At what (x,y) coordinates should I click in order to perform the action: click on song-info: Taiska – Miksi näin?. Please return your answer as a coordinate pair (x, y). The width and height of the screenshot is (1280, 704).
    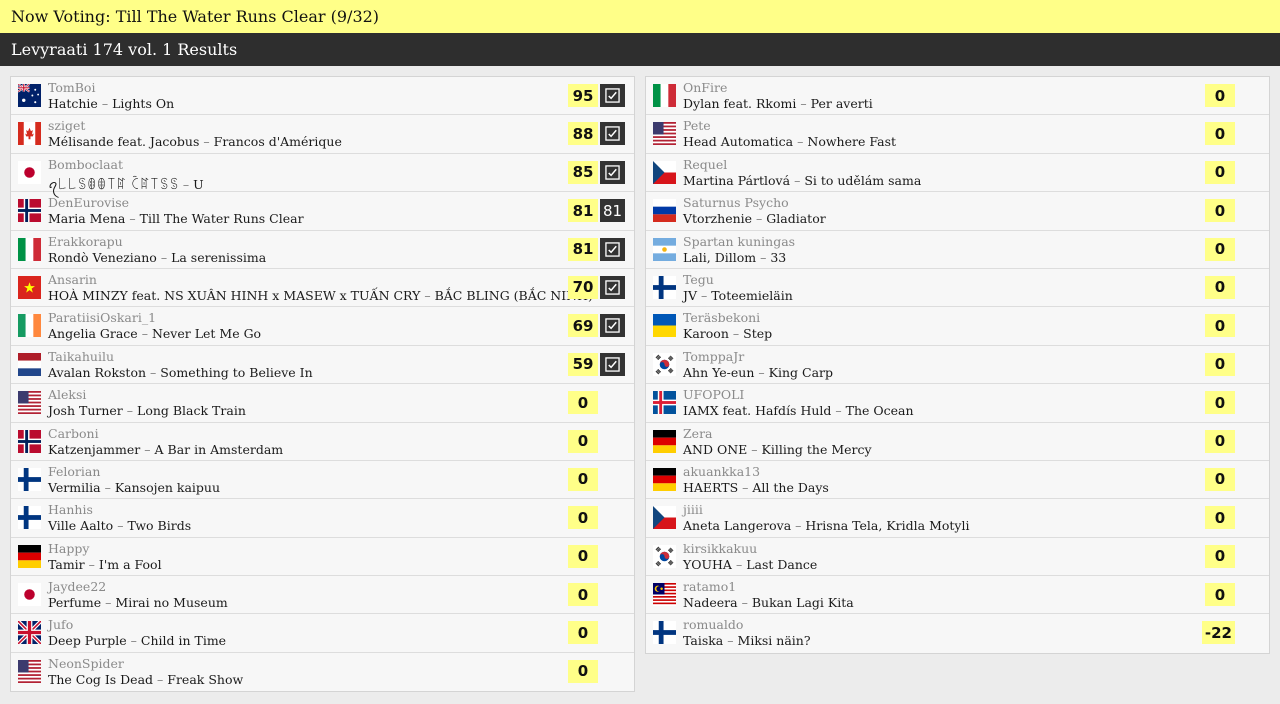
    Looking at the image, I should click on (747, 640).